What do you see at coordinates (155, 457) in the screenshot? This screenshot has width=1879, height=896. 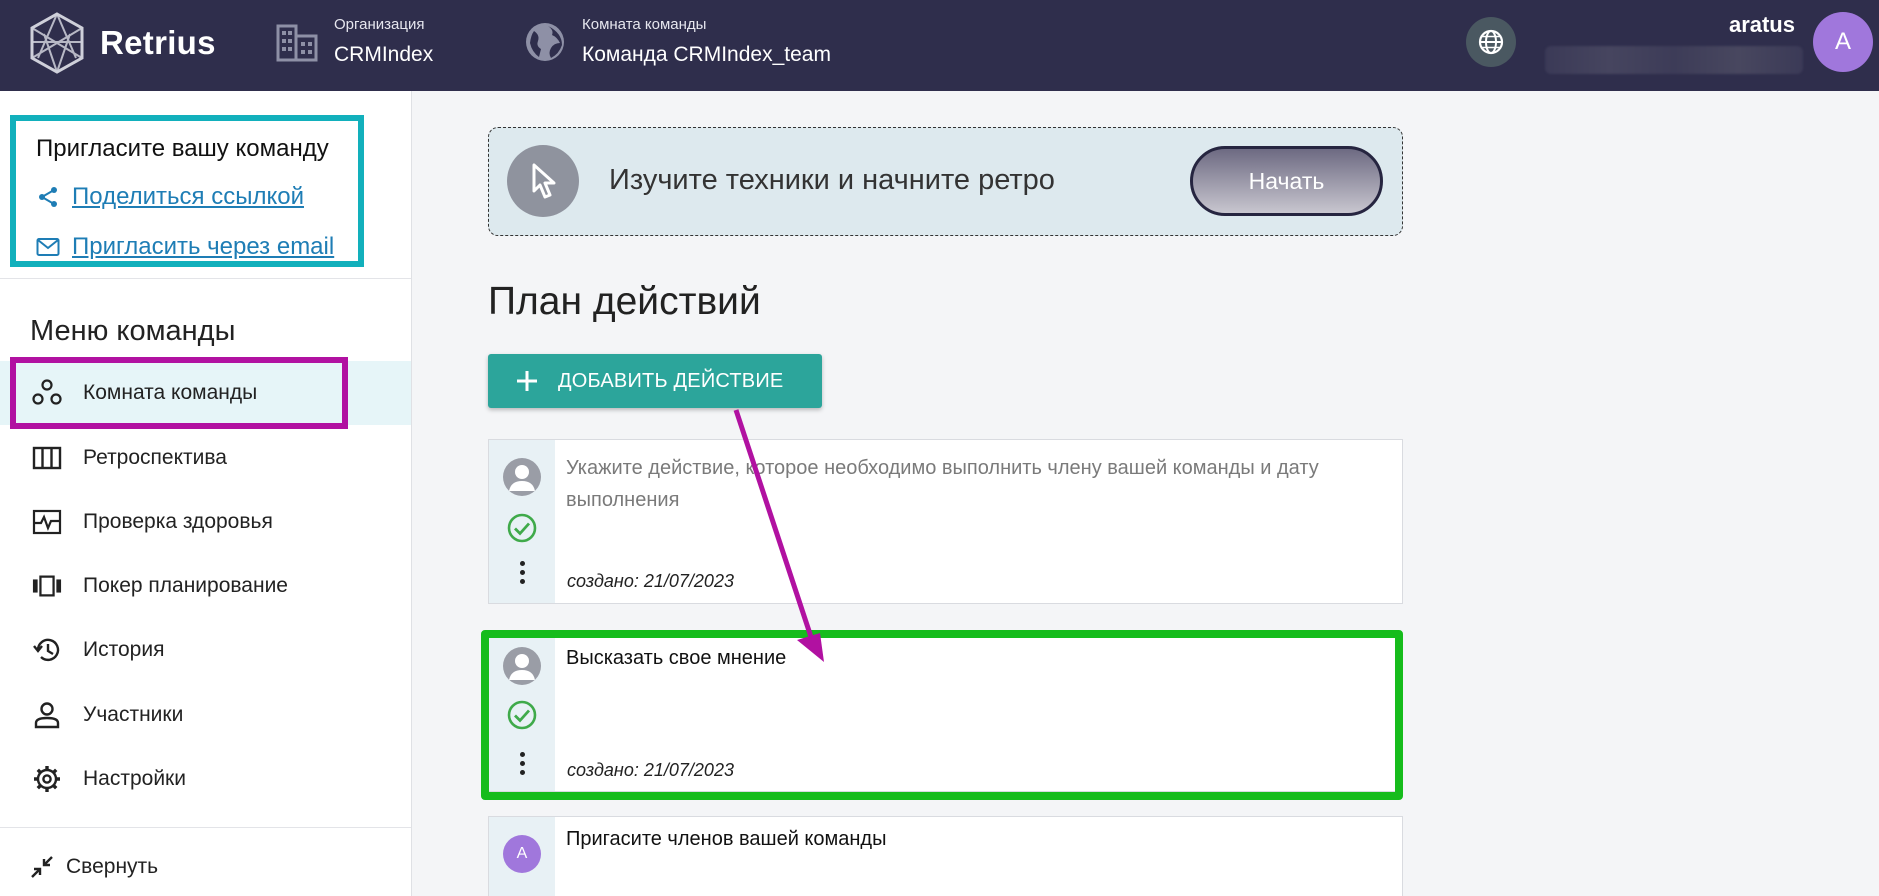 I see `sidebar-item-label: Ретроспектива` at bounding box center [155, 457].